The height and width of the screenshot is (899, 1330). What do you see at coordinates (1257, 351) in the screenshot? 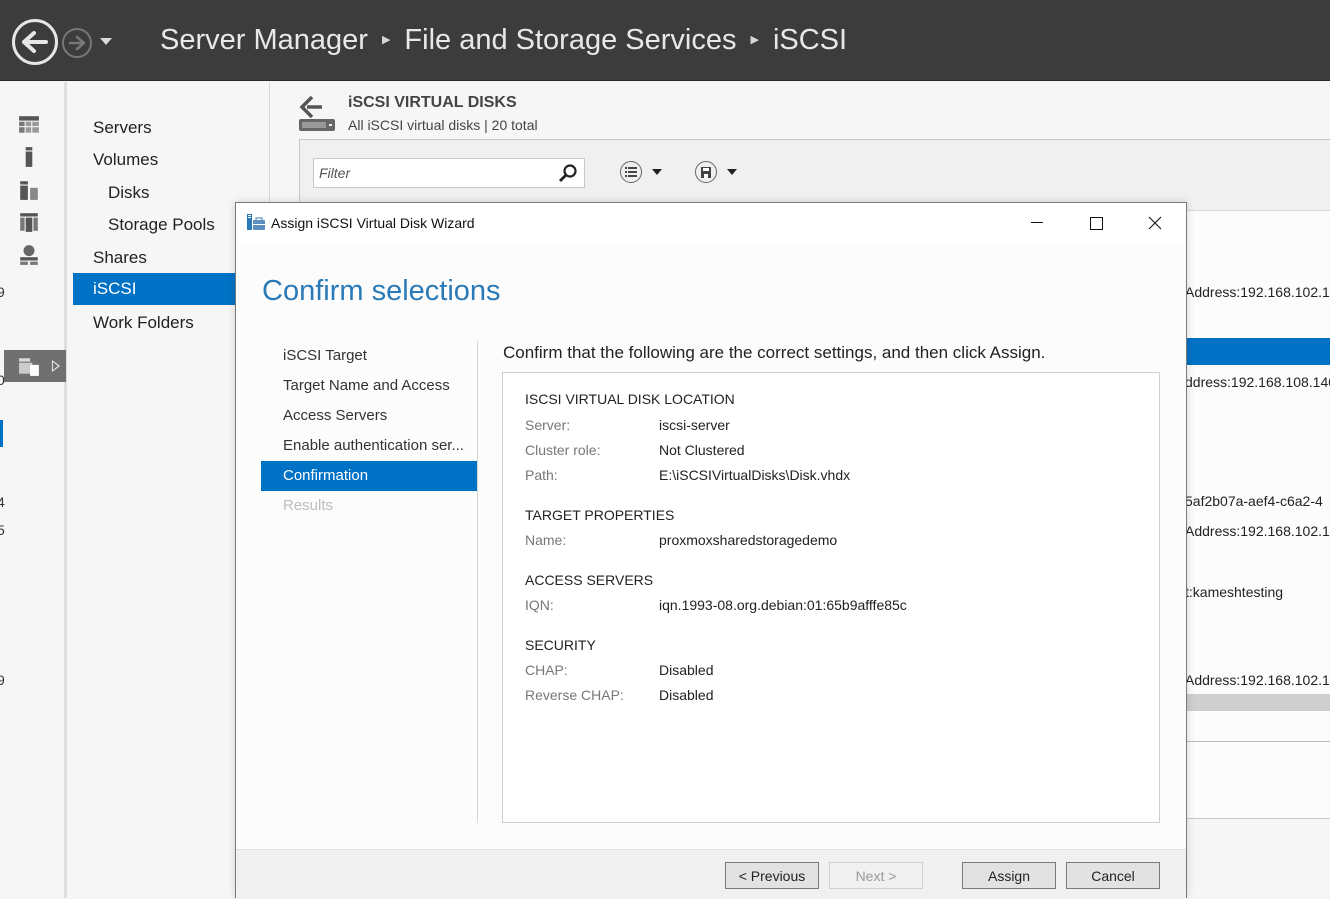
I see `background-selected-row` at bounding box center [1257, 351].